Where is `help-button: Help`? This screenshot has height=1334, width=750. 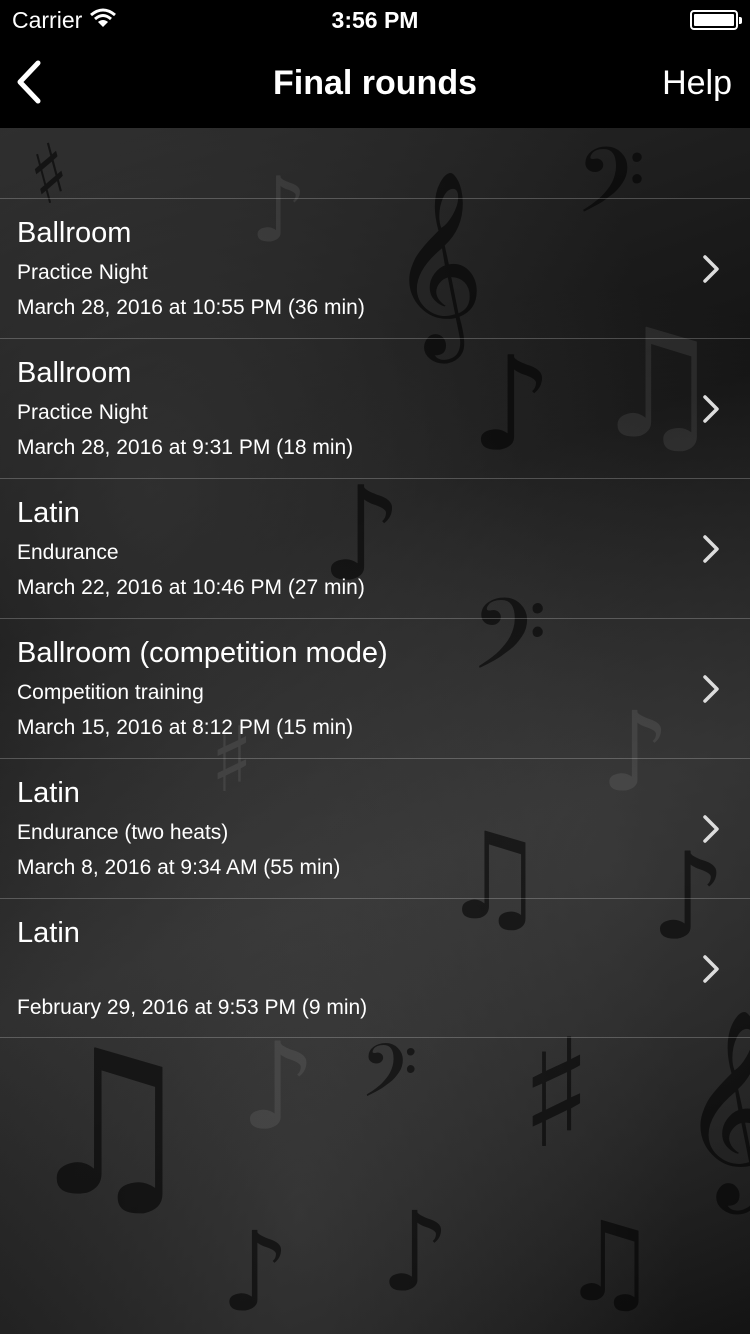
help-button: Help is located at coordinates (697, 83).